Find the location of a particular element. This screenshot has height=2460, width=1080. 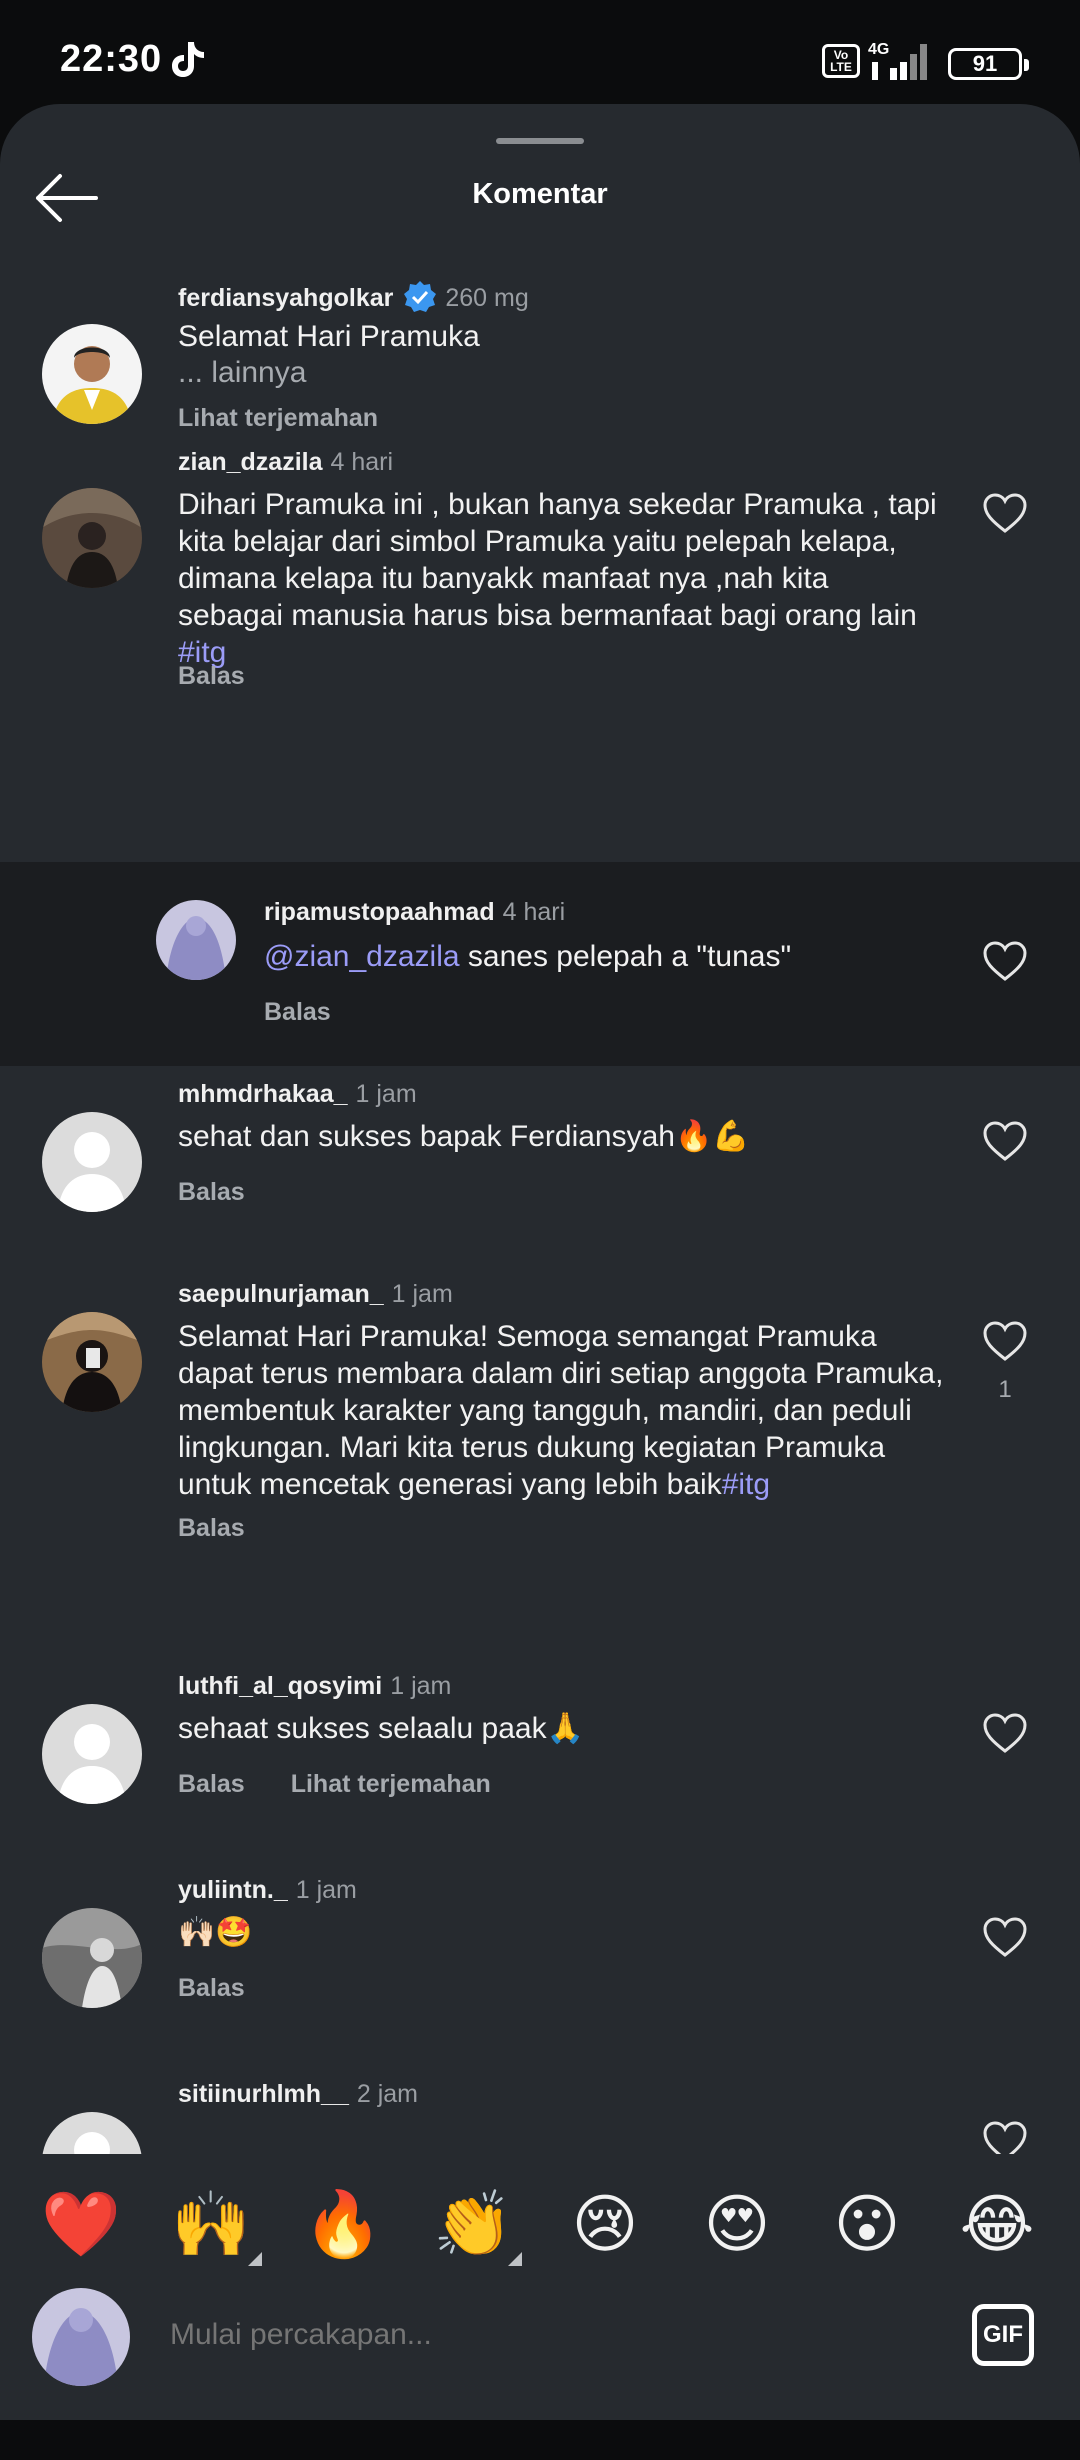

timestamp: 2 jam is located at coordinates (387, 2094).